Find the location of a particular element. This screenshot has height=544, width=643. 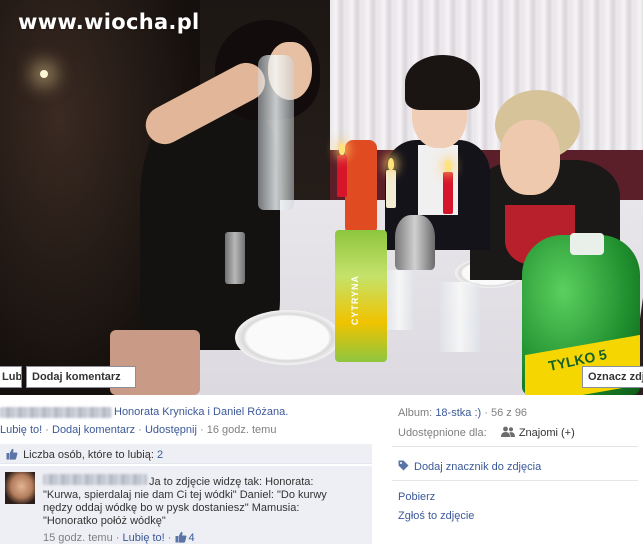

photo-caption: Honorata Krynicka i Daniel Różana. is located at coordinates (144, 412).